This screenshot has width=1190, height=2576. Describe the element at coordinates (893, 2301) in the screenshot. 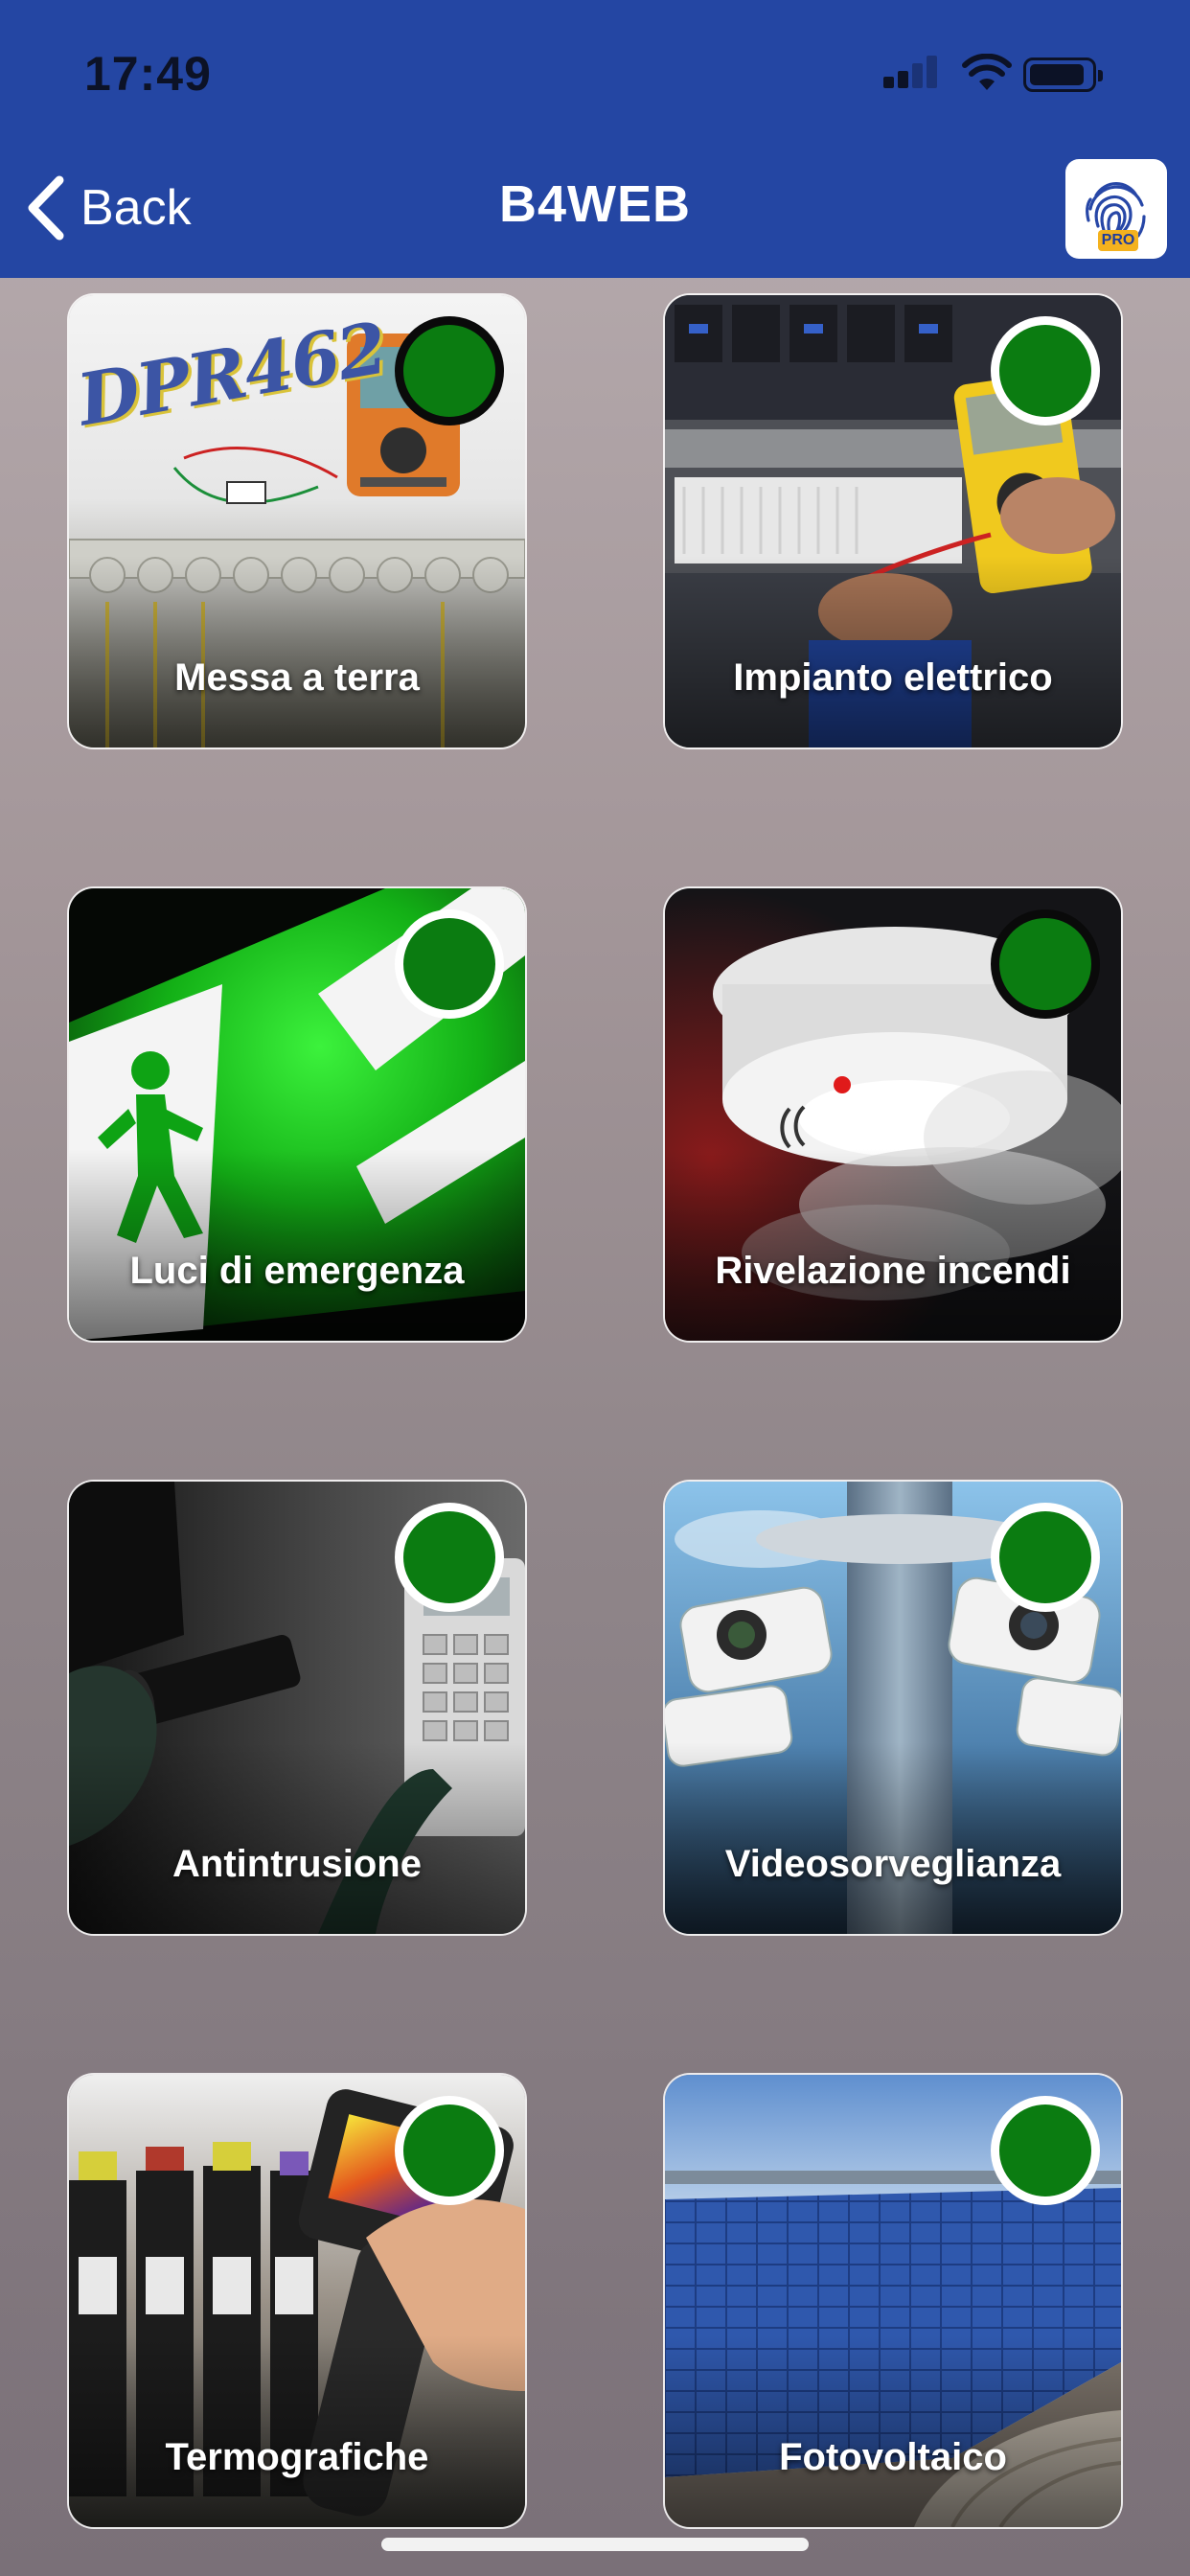

I see `tile-fotovoltaico: Fotovoltaico` at that location.